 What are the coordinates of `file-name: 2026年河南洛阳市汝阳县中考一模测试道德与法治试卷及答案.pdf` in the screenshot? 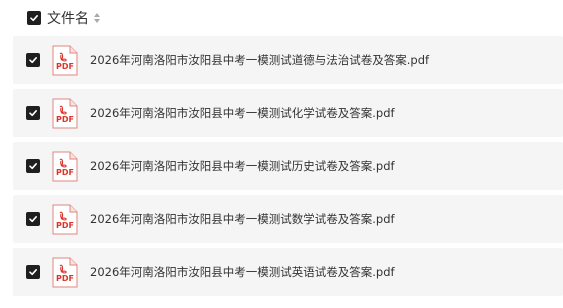 It's located at (259, 60).